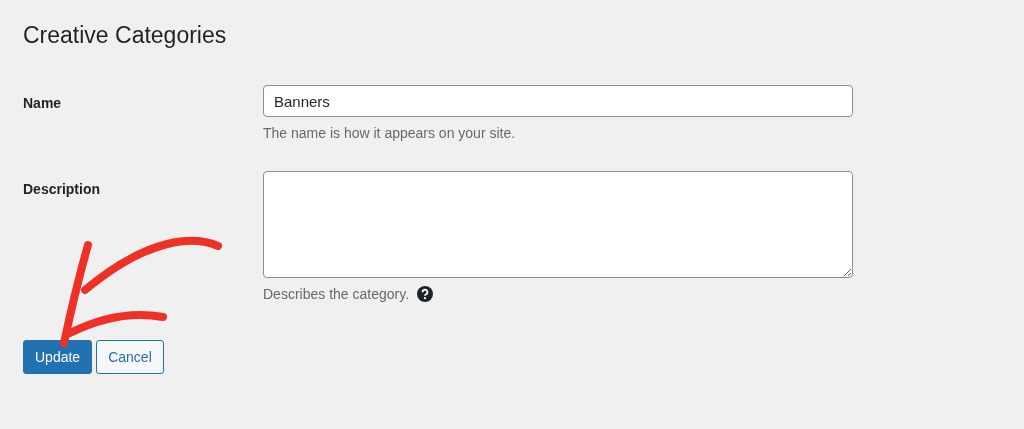 The width and height of the screenshot is (1024, 429). Describe the element at coordinates (558, 101) in the screenshot. I see `name-field: Banners` at that location.